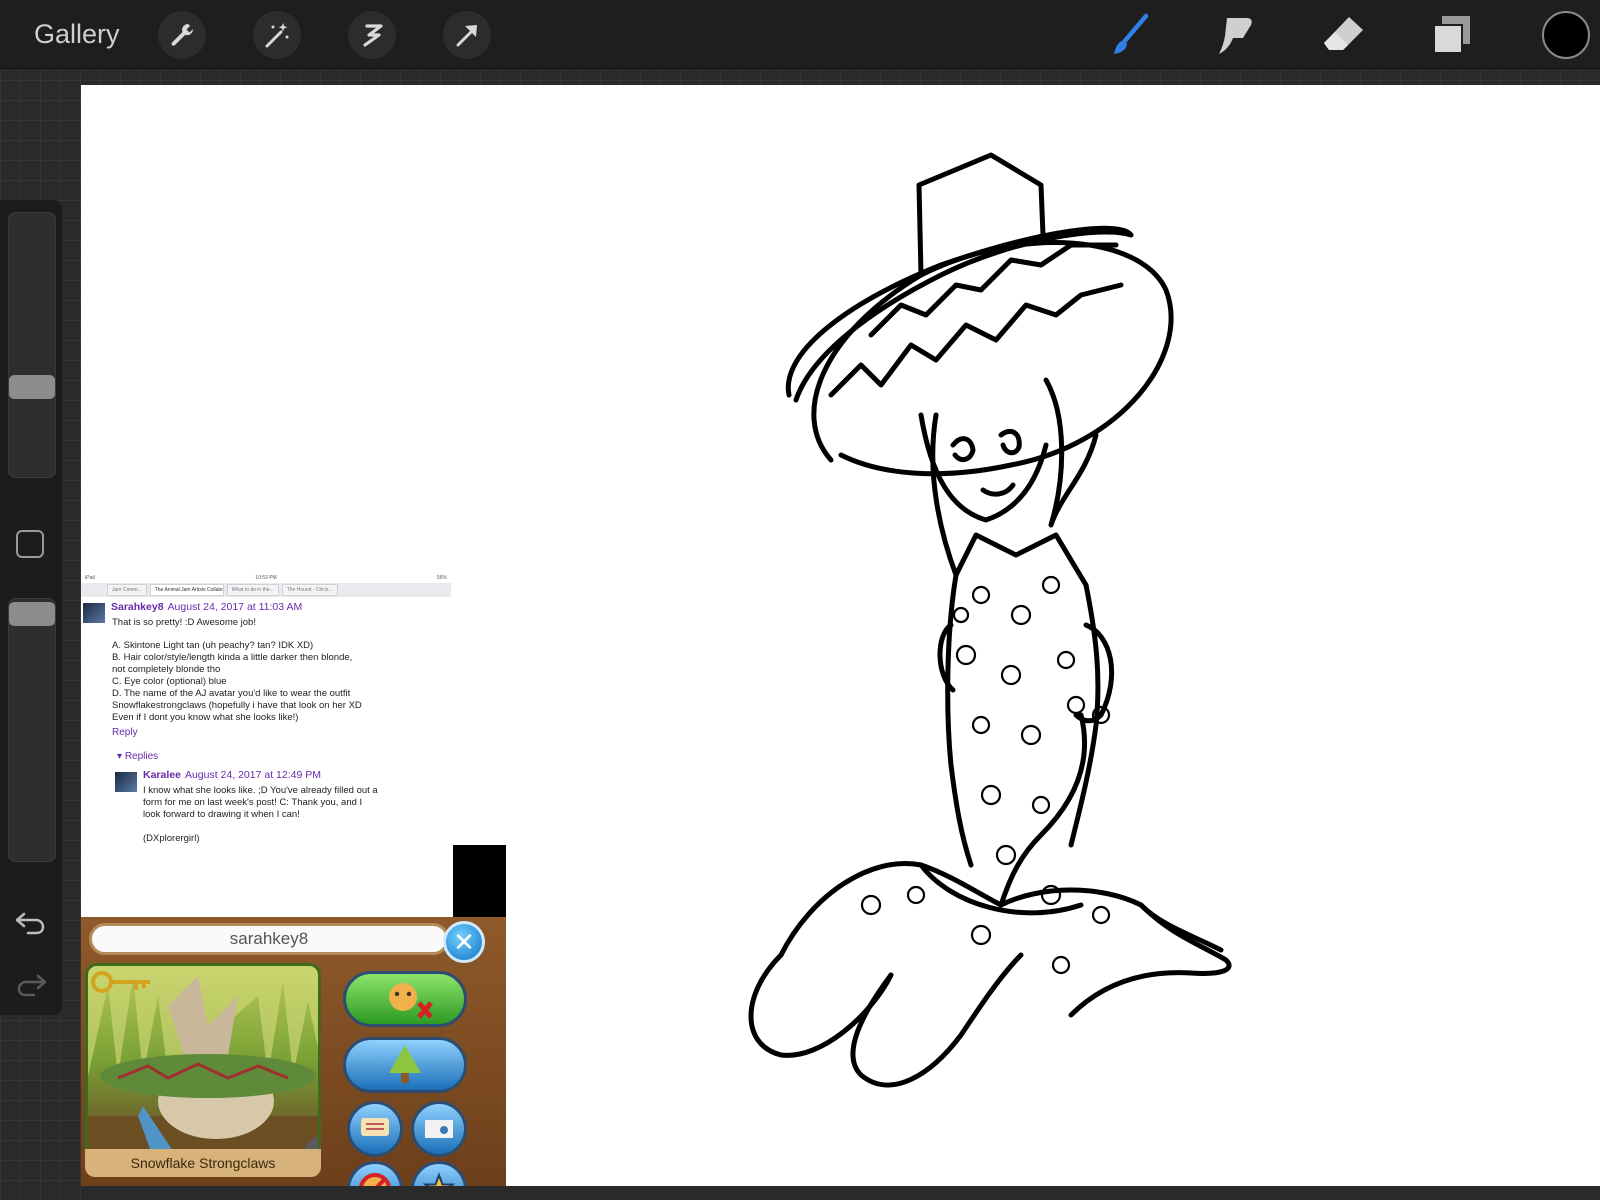 This screenshot has width=1600, height=1200. I want to click on smudge-button, so click(1236, 35).